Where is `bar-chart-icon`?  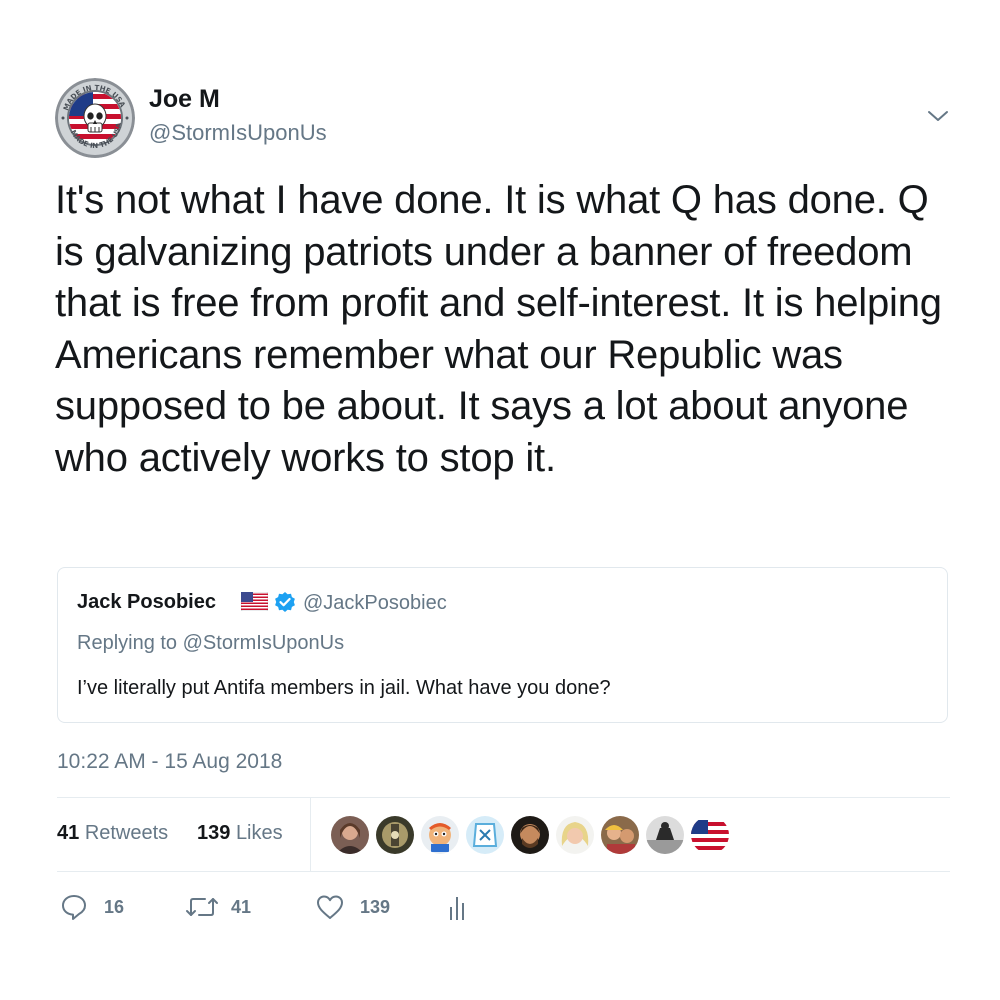
bar-chart-icon is located at coordinates (457, 908).